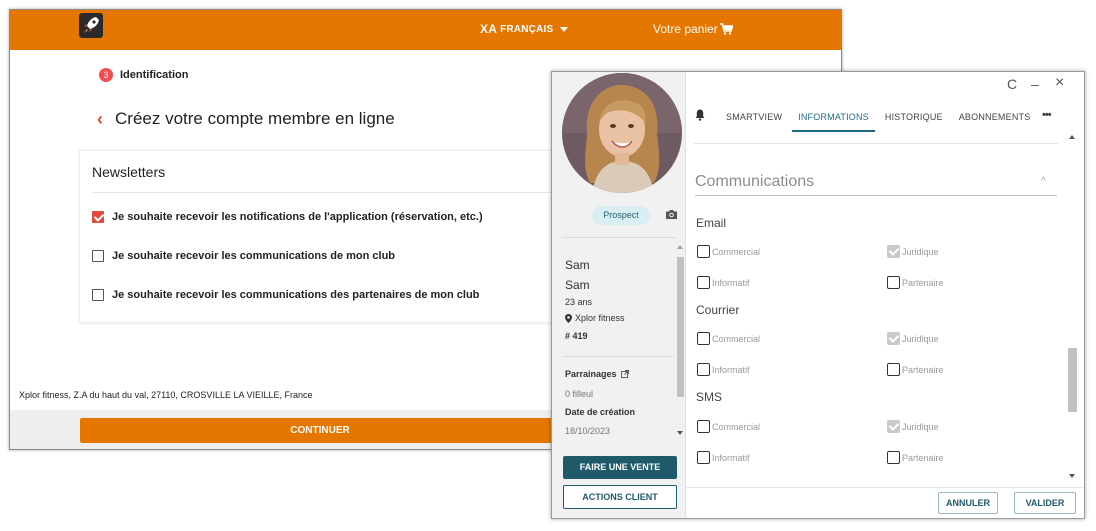 Image resolution: width=1096 pixels, height=531 pixels. What do you see at coordinates (620, 497) in the screenshot?
I see `client-actions-button: ACTIONS CLIENT` at bounding box center [620, 497].